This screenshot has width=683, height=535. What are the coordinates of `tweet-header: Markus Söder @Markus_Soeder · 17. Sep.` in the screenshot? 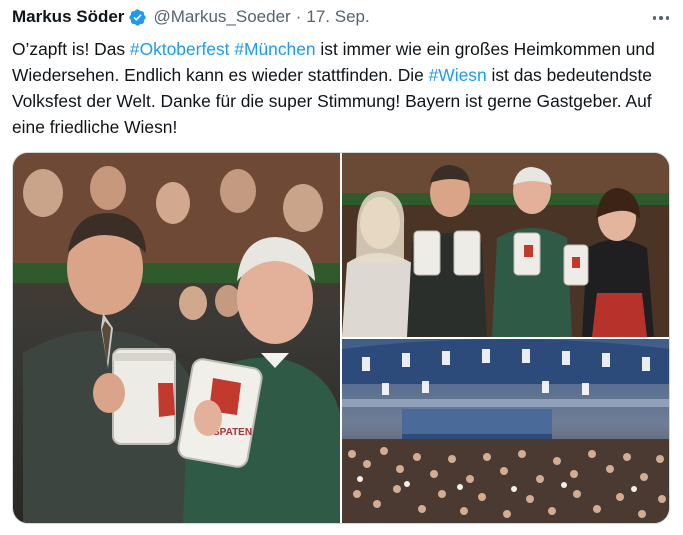 It's located at (341, 17).